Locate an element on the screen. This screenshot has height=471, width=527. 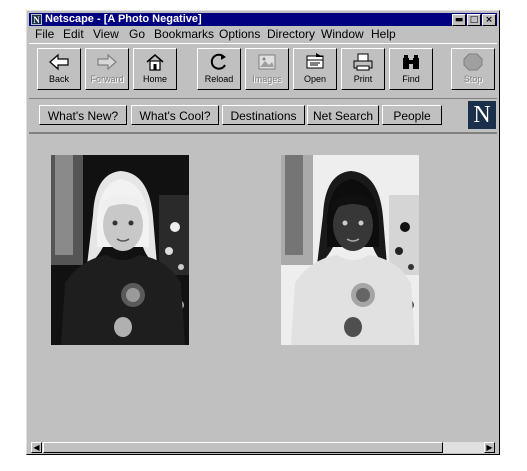
find-icon is located at coordinates (411, 62).